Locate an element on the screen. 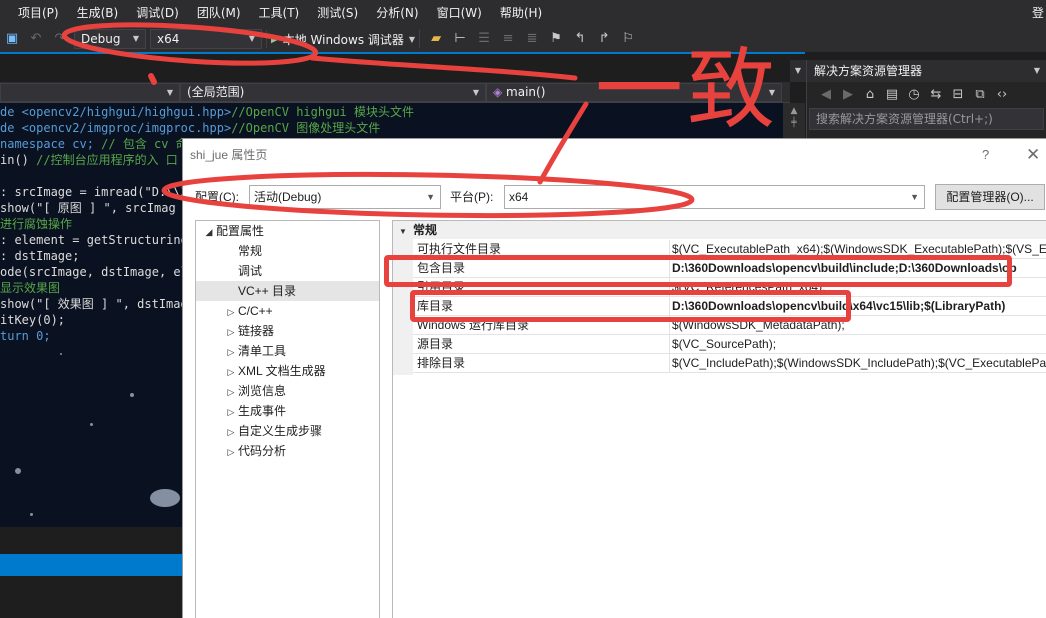  property-value: $(VC_ReferencesPath_x64); is located at coordinates (857, 287).